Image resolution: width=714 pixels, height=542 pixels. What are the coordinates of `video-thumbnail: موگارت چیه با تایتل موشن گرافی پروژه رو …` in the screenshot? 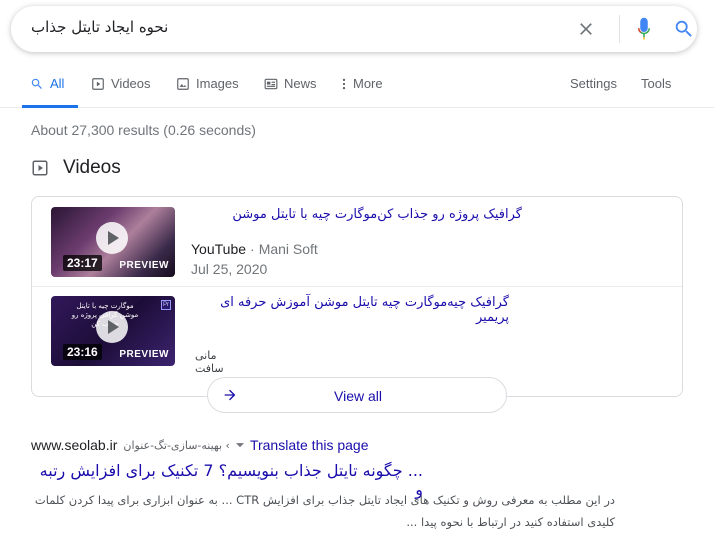 It's located at (113, 331).